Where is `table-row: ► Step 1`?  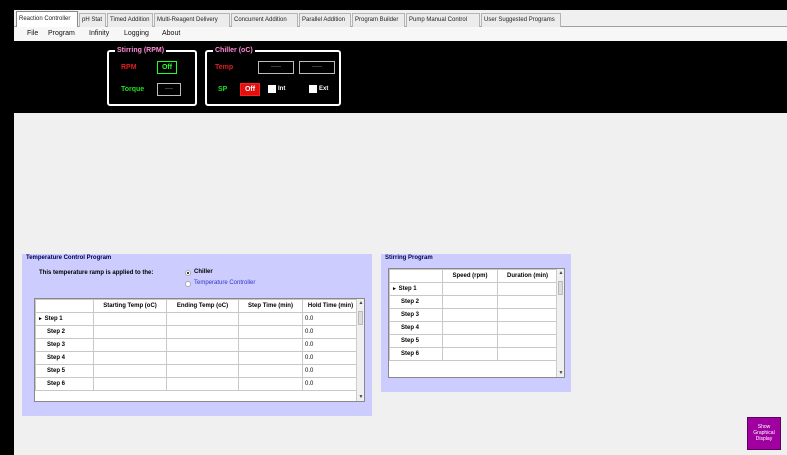
table-row: ► Step 1 is located at coordinates (473, 289).